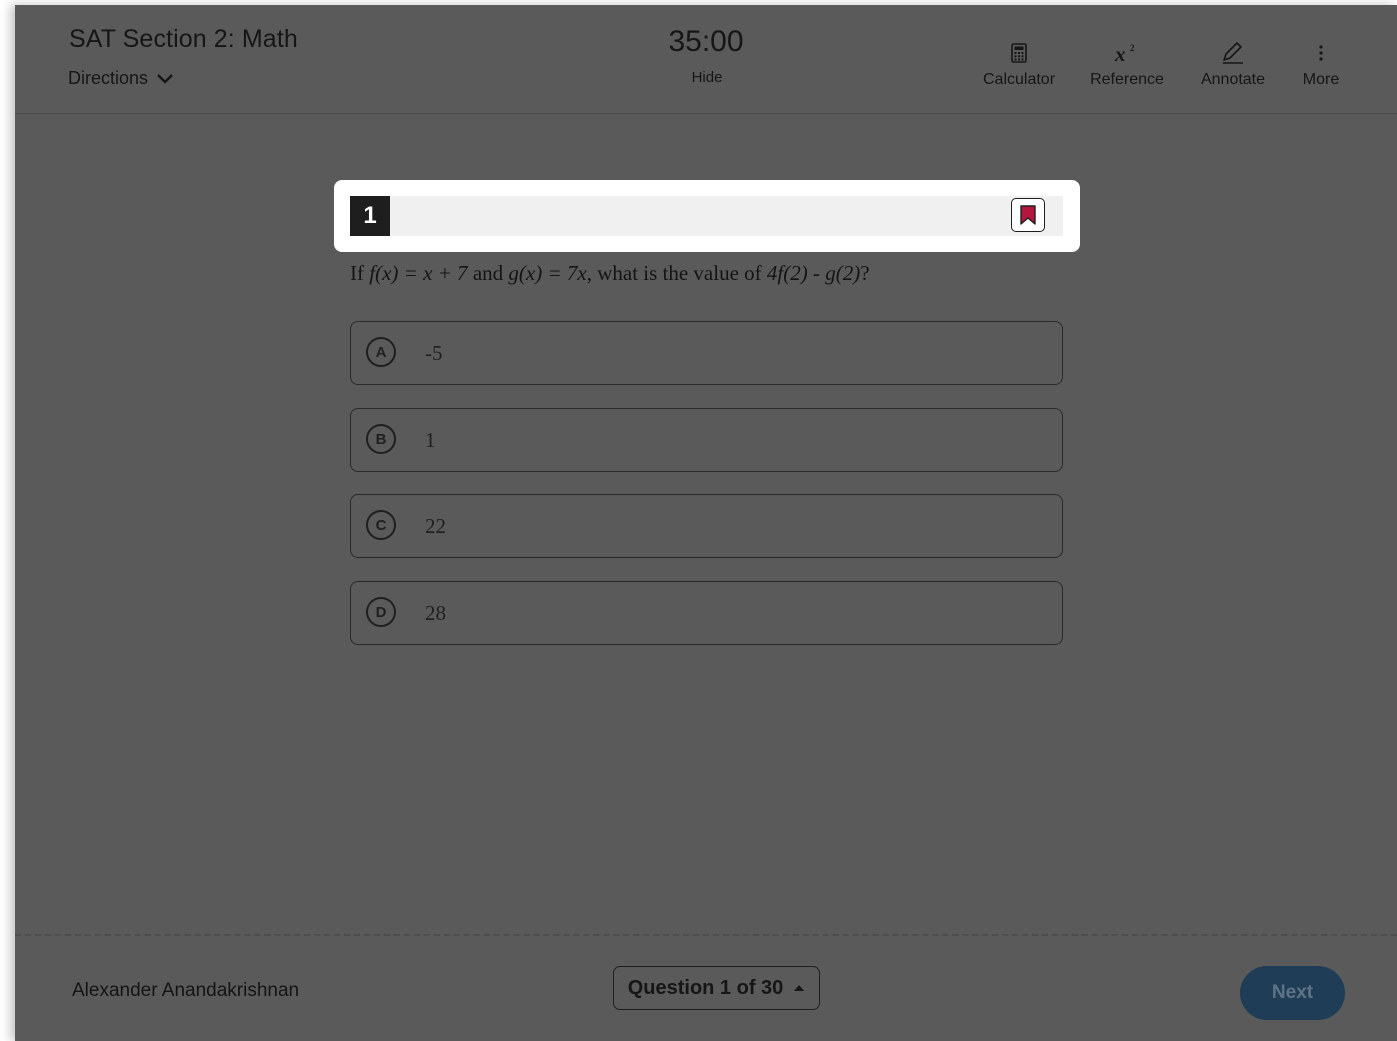  I want to click on answer-choice-a: A -5, so click(706, 353).